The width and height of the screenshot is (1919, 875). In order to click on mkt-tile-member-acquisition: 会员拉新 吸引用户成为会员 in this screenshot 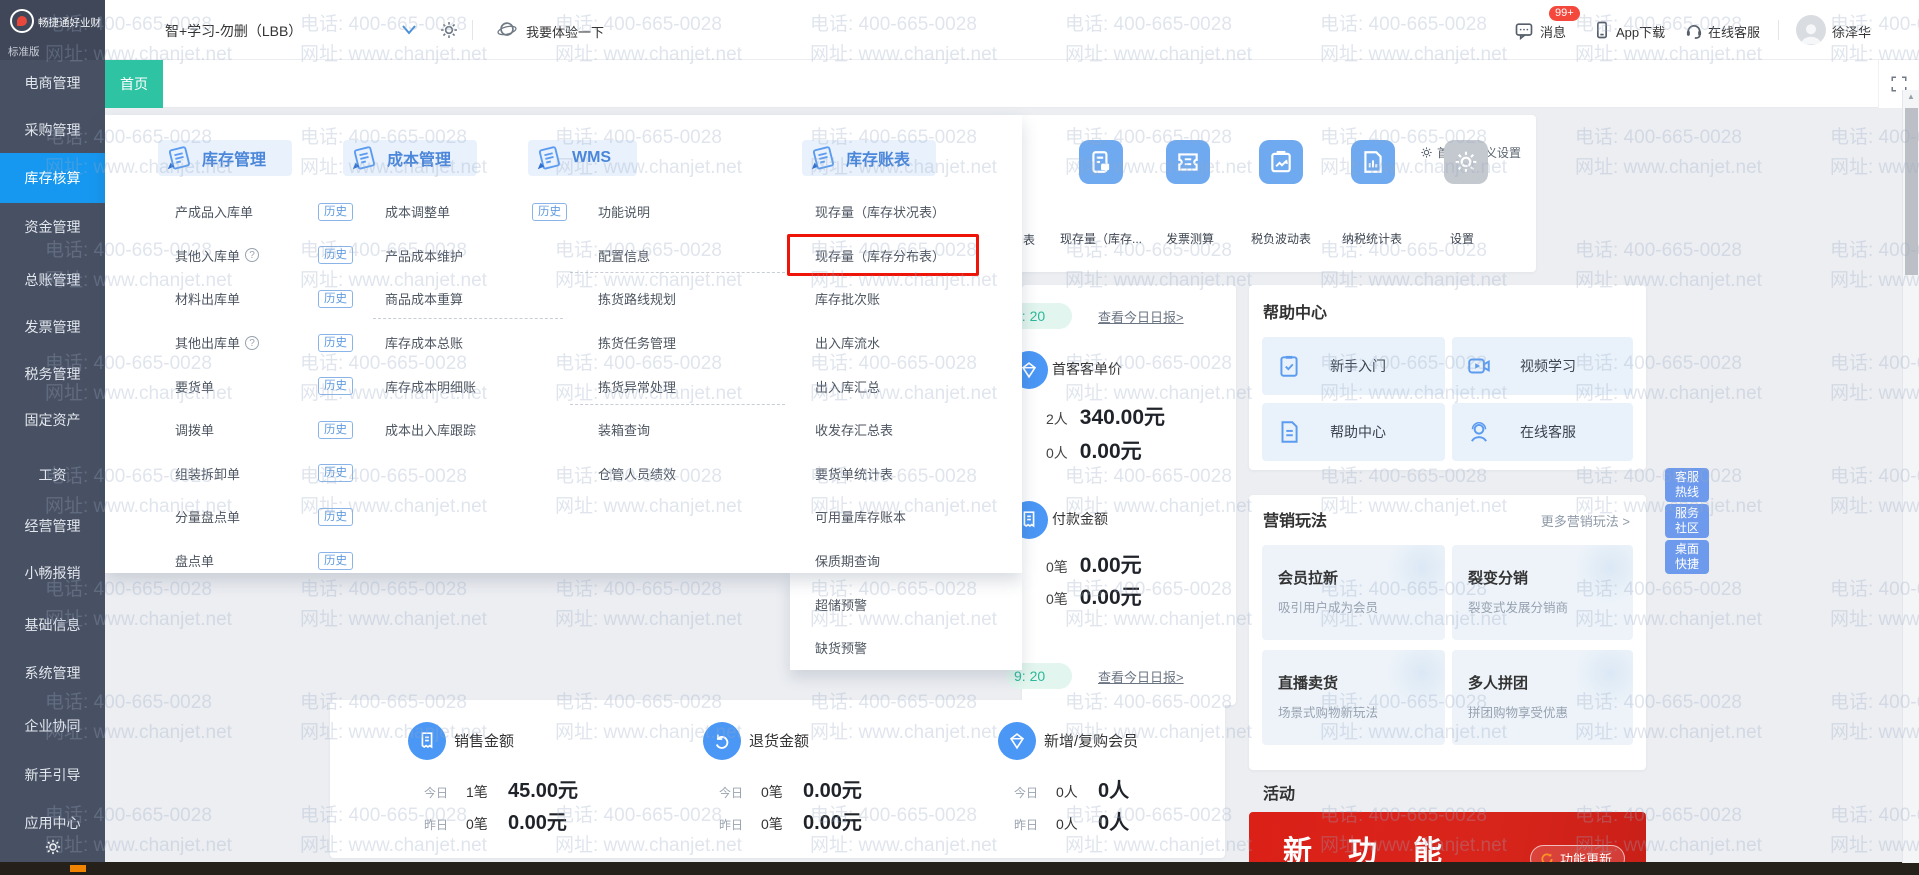, I will do `click(1353, 592)`.